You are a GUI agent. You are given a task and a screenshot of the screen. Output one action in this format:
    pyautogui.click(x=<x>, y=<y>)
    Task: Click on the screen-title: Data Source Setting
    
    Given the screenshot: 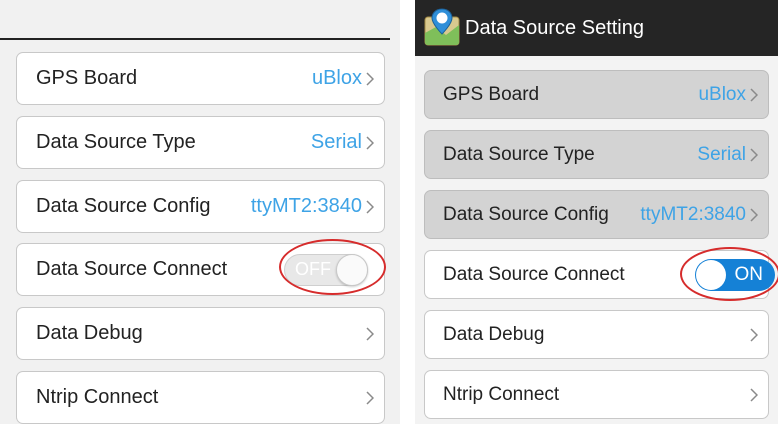 What is the action you would take?
    pyautogui.click(x=554, y=28)
    